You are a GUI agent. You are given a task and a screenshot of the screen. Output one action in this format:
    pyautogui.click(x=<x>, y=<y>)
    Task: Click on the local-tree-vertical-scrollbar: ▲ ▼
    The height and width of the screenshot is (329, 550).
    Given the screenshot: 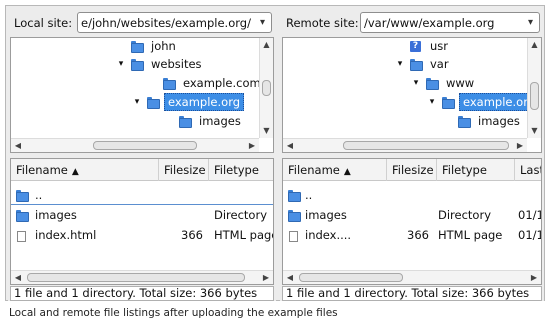 What is the action you would take?
    pyautogui.click(x=266, y=88)
    